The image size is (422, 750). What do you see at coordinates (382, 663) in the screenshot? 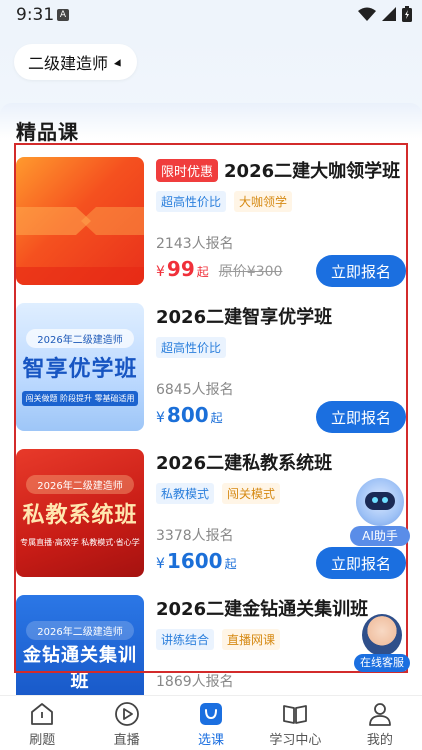
I see `customer-service-label: 在线客服` at bounding box center [382, 663].